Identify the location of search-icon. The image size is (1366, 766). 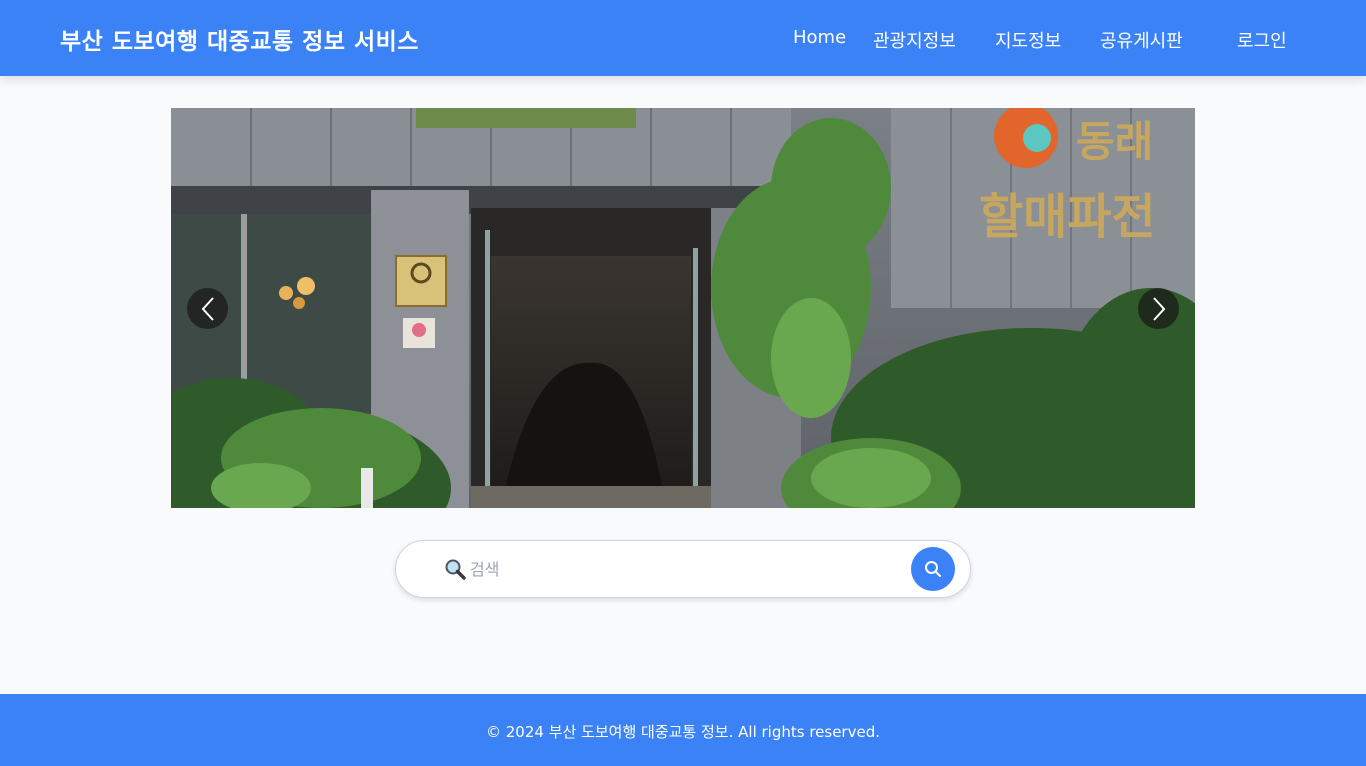
(933, 569).